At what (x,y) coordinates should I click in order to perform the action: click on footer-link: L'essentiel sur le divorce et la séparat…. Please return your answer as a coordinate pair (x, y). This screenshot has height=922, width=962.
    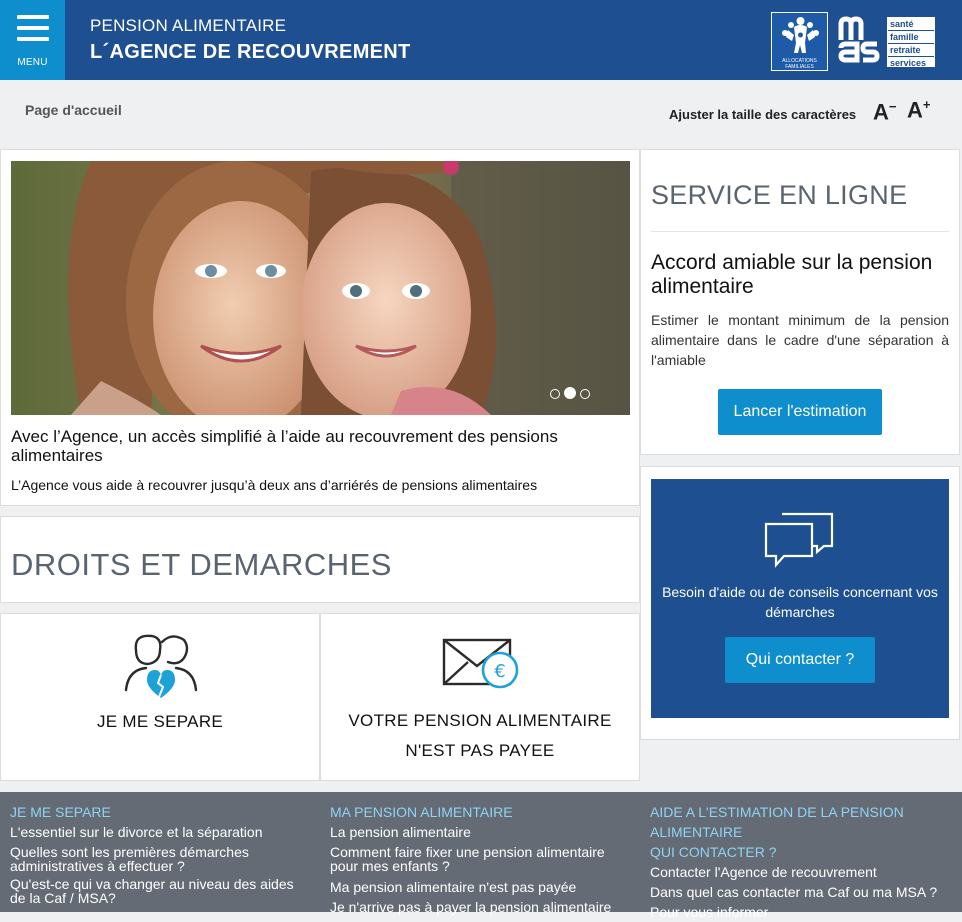
    Looking at the image, I should click on (160, 832).